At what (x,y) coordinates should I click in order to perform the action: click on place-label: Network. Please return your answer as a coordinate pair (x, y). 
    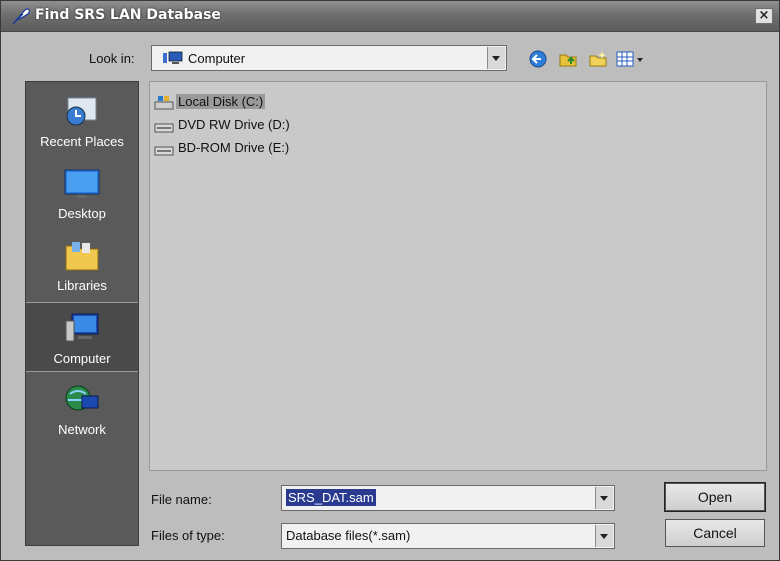
    Looking at the image, I should click on (82, 429).